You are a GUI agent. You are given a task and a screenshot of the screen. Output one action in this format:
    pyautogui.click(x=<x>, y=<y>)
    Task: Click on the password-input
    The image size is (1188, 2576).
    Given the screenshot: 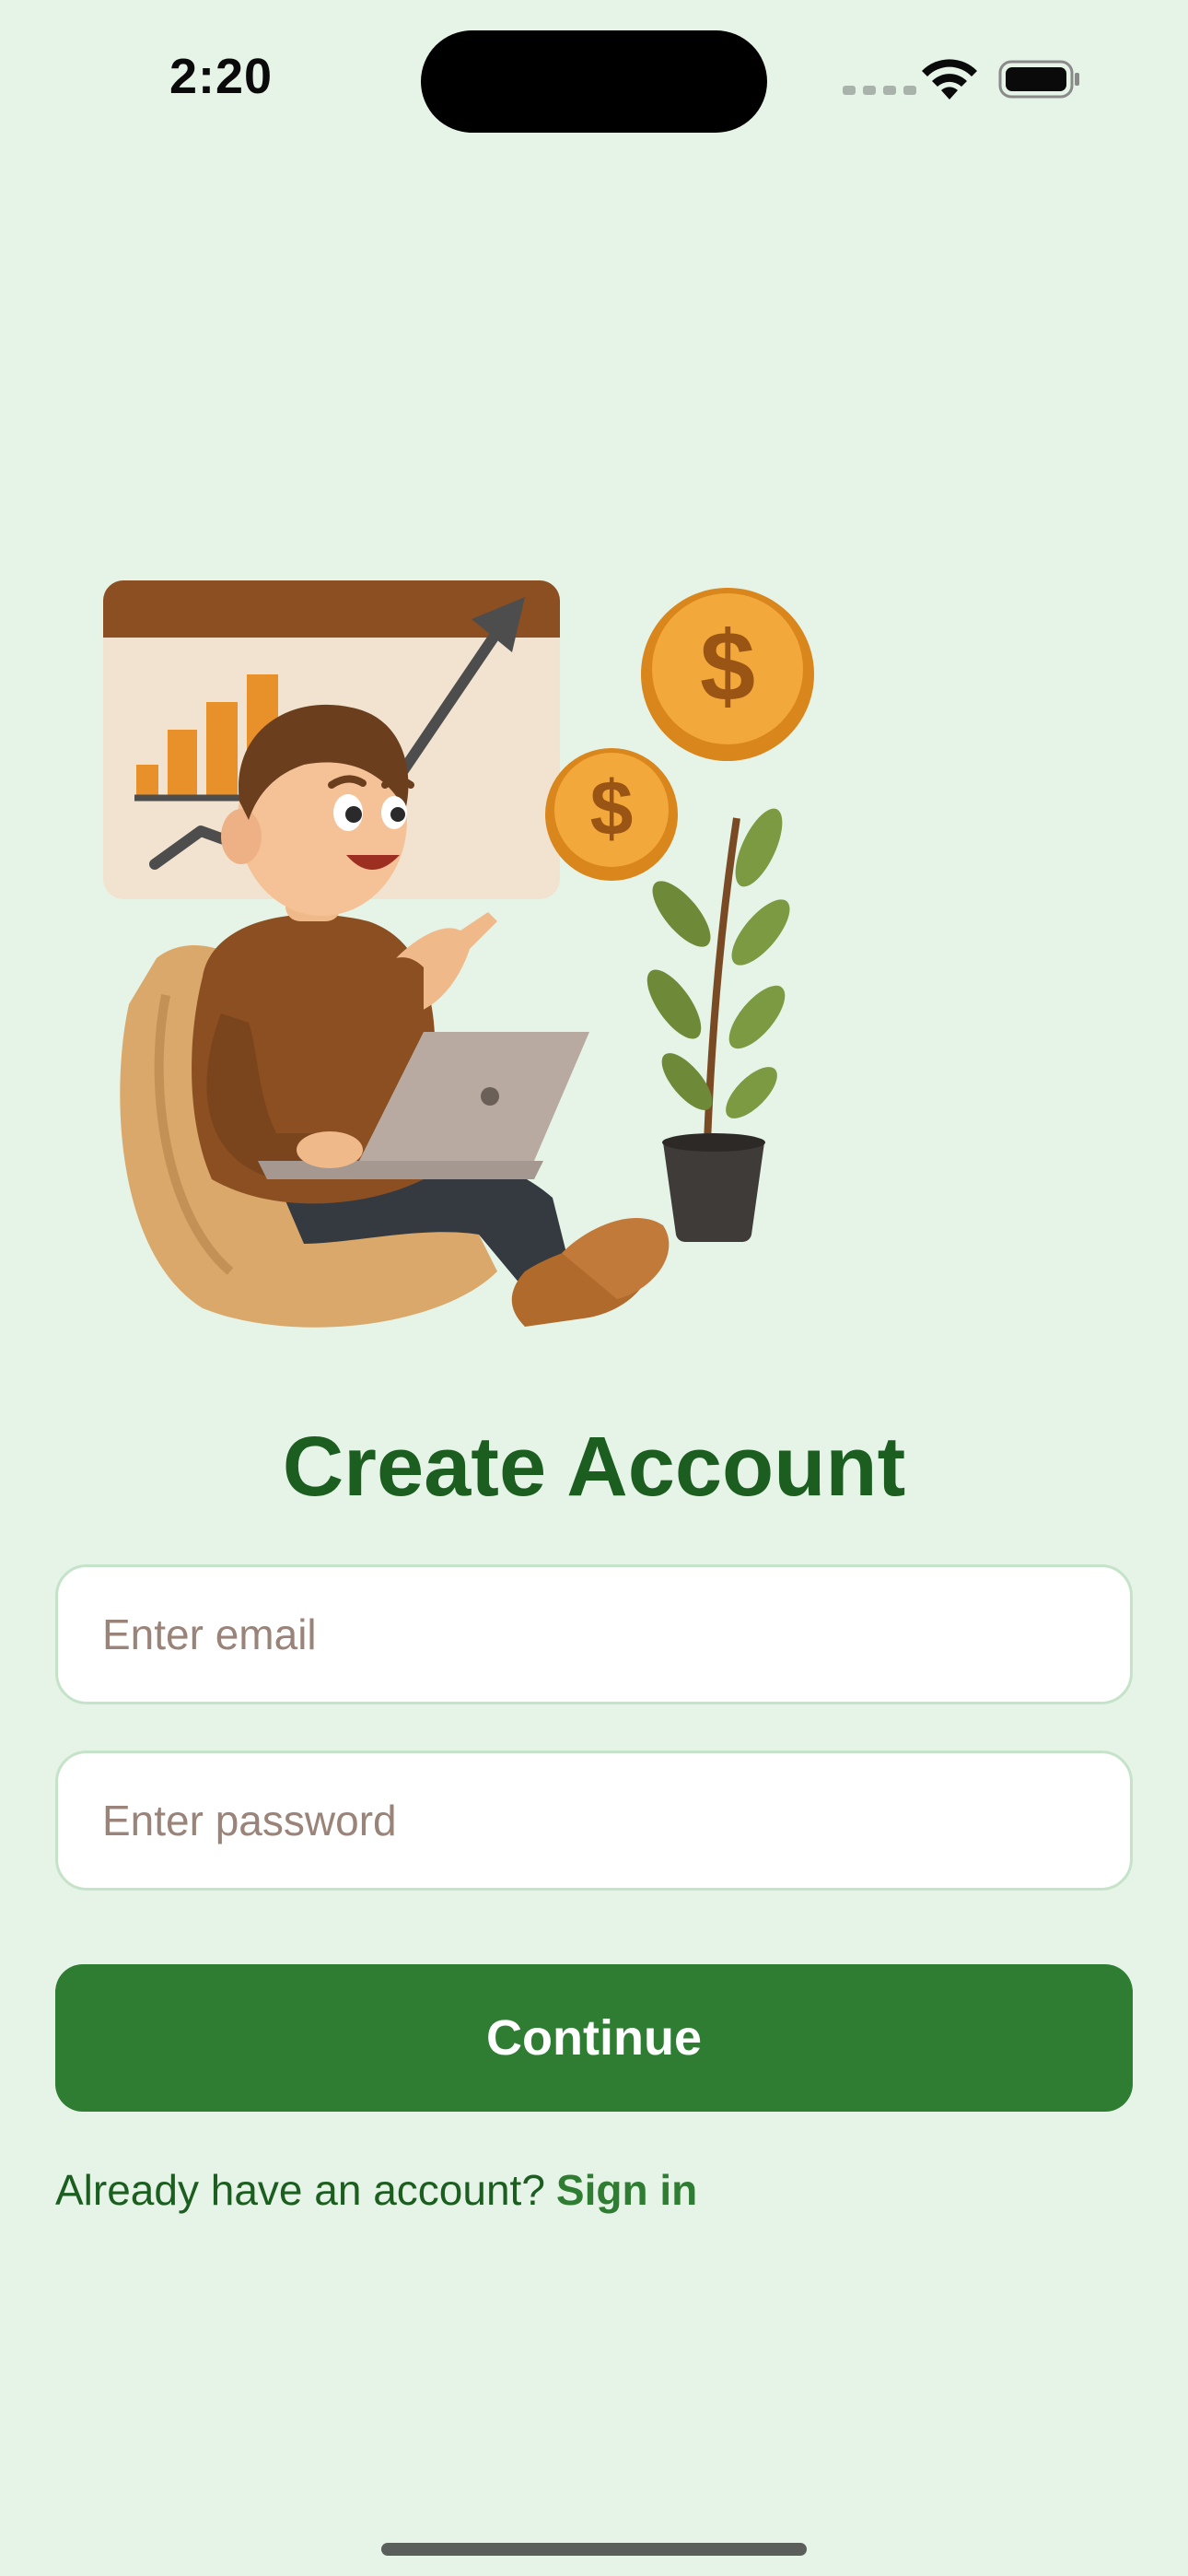 What is the action you would take?
    pyautogui.click(x=615, y=1820)
    